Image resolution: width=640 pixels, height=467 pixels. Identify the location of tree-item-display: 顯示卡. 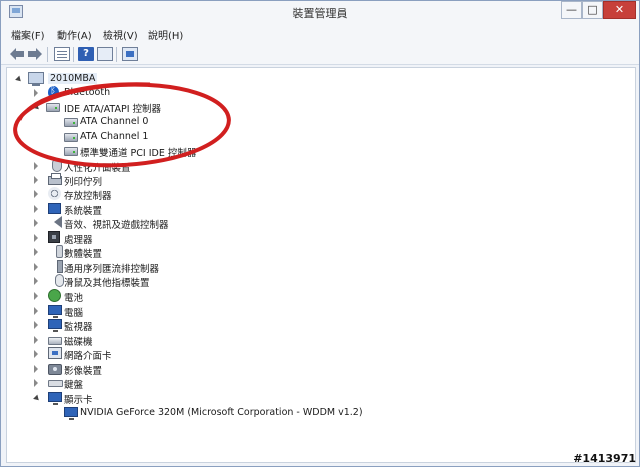
(162, 398).